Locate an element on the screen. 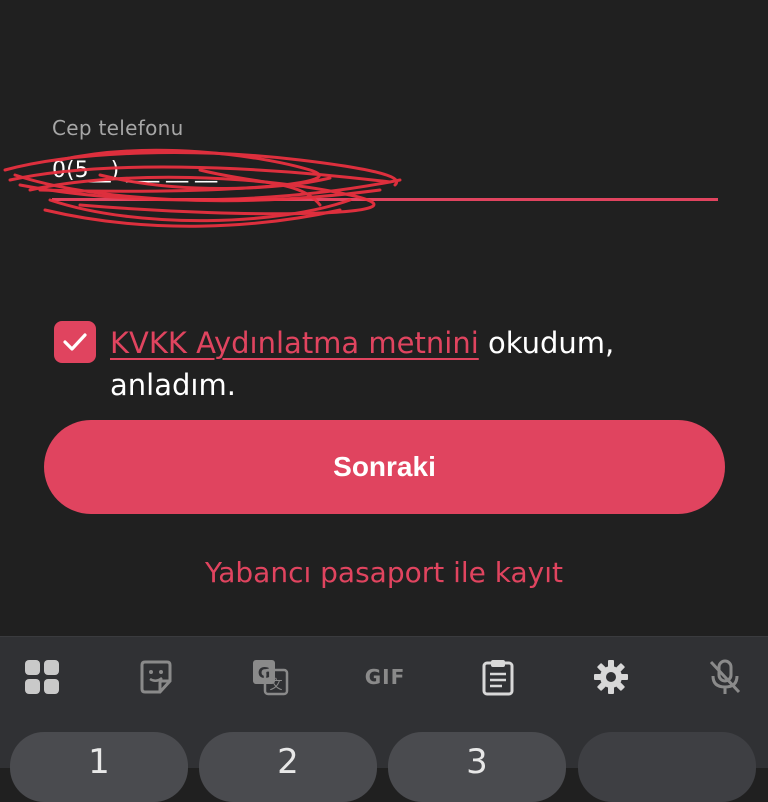 This screenshot has height=802, width=768. apps-grid-icon is located at coordinates (42, 677).